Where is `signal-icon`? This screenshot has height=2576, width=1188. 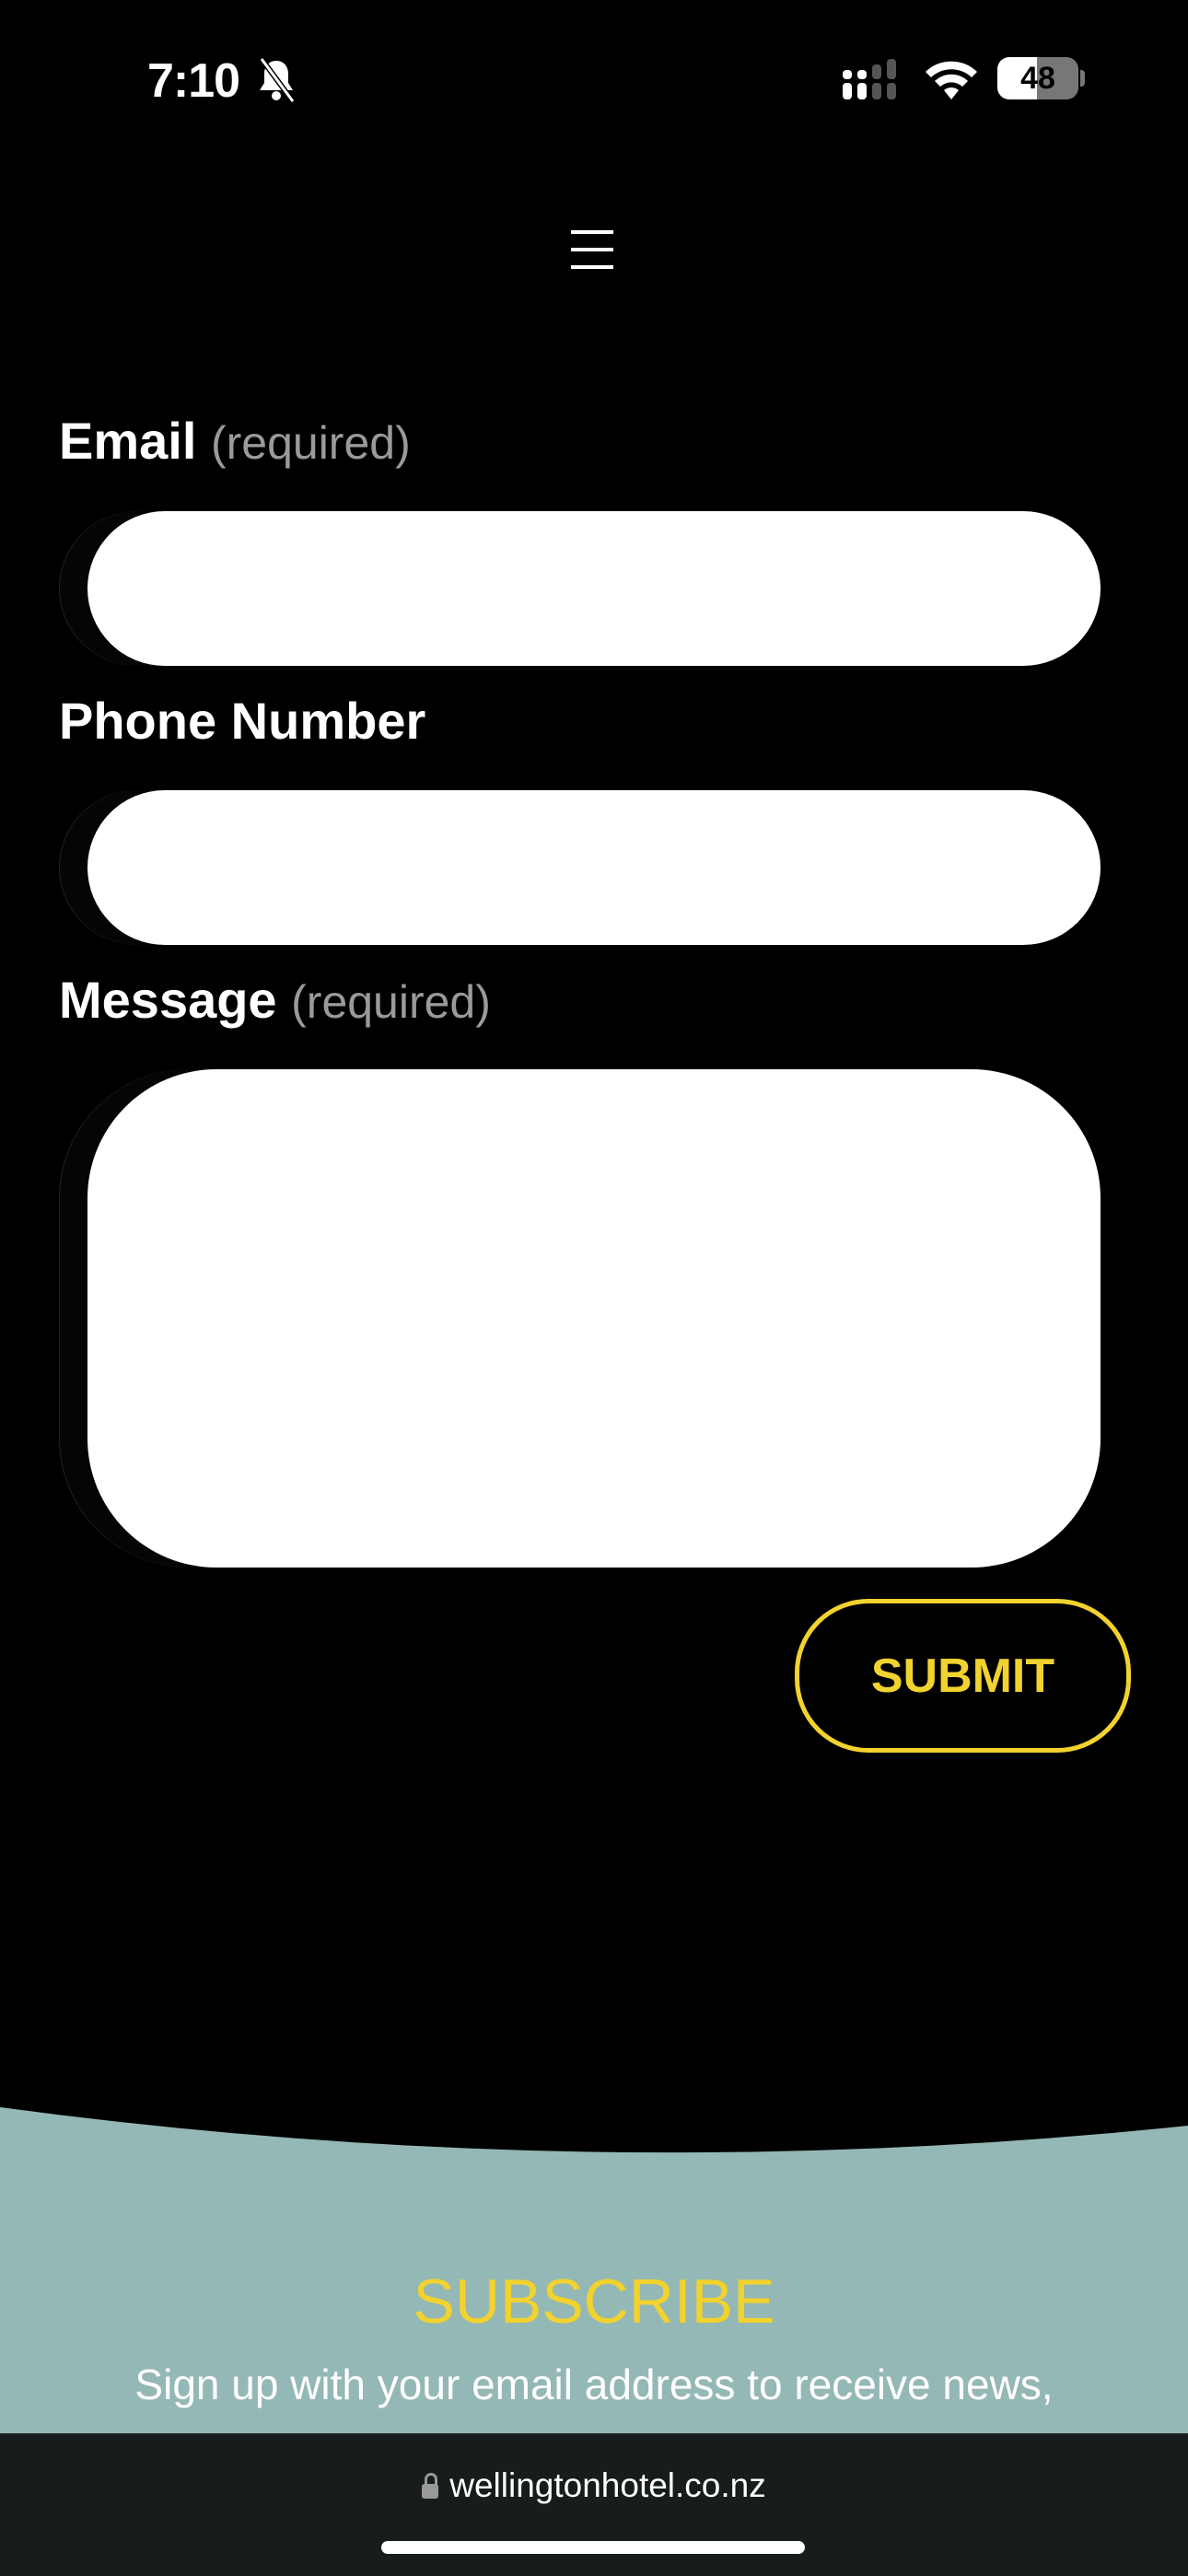 signal-icon is located at coordinates (869, 79).